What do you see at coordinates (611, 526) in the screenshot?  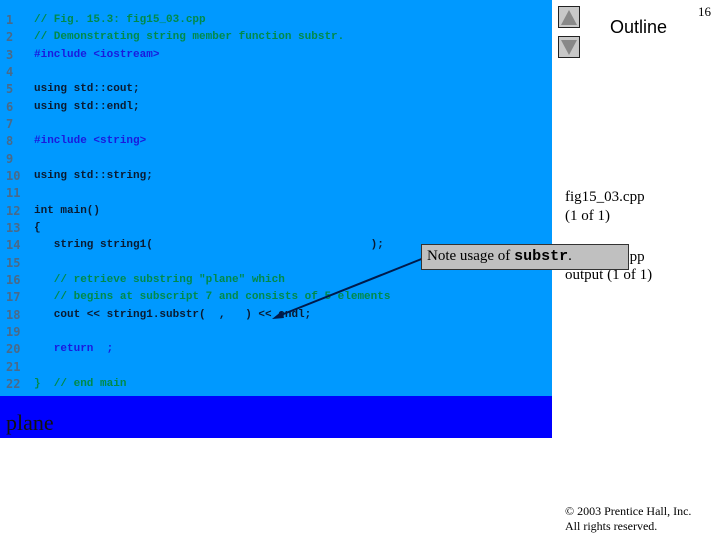 I see `rights: All rights reserved.` at bounding box center [611, 526].